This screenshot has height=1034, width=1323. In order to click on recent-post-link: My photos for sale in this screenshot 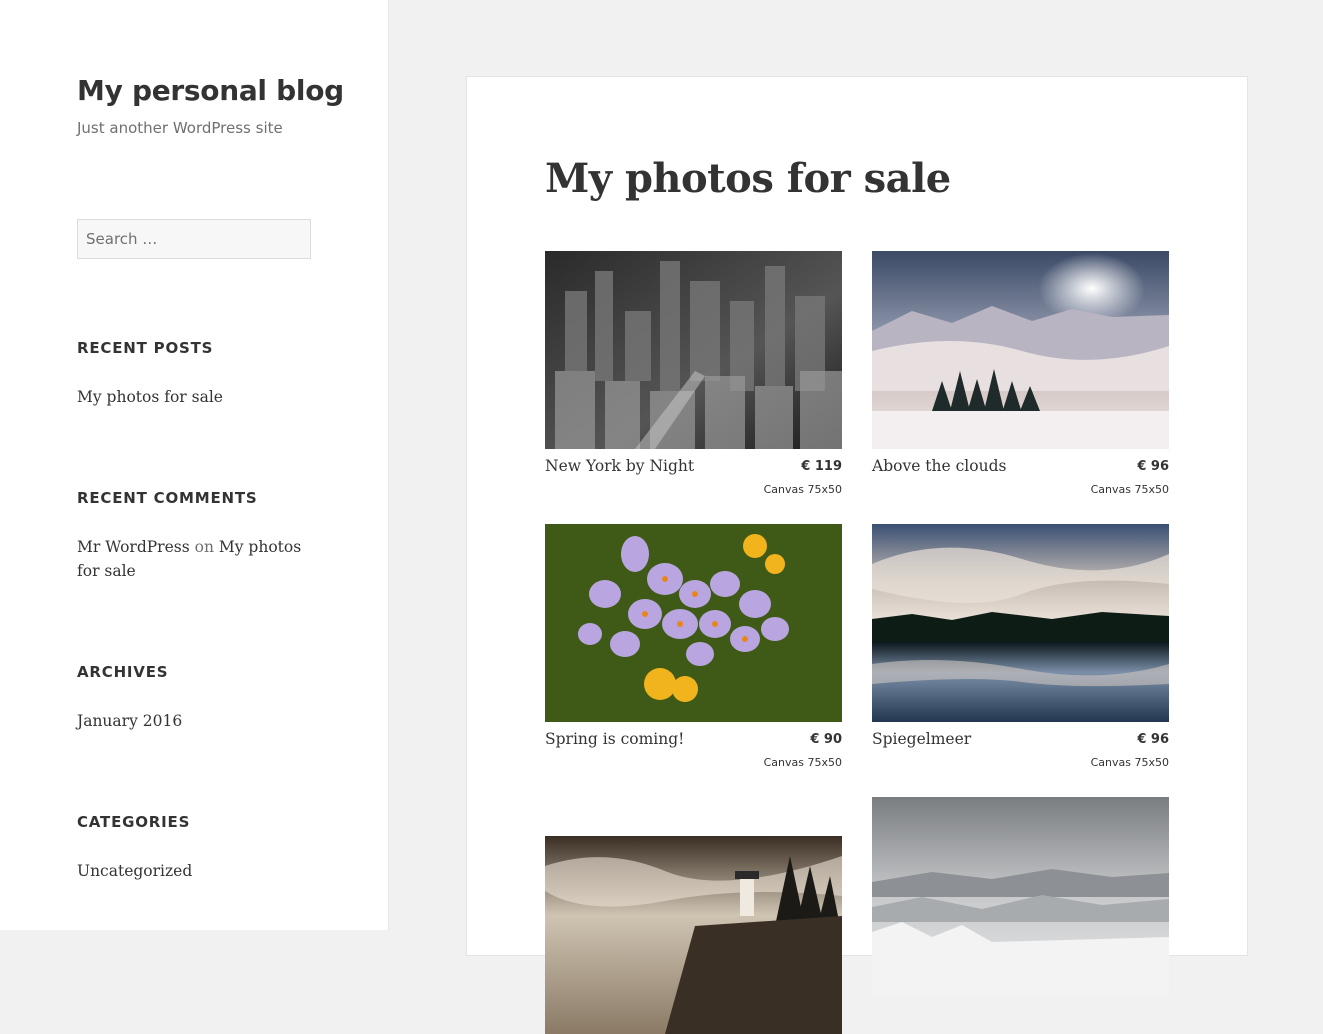, I will do `click(150, 397)`.